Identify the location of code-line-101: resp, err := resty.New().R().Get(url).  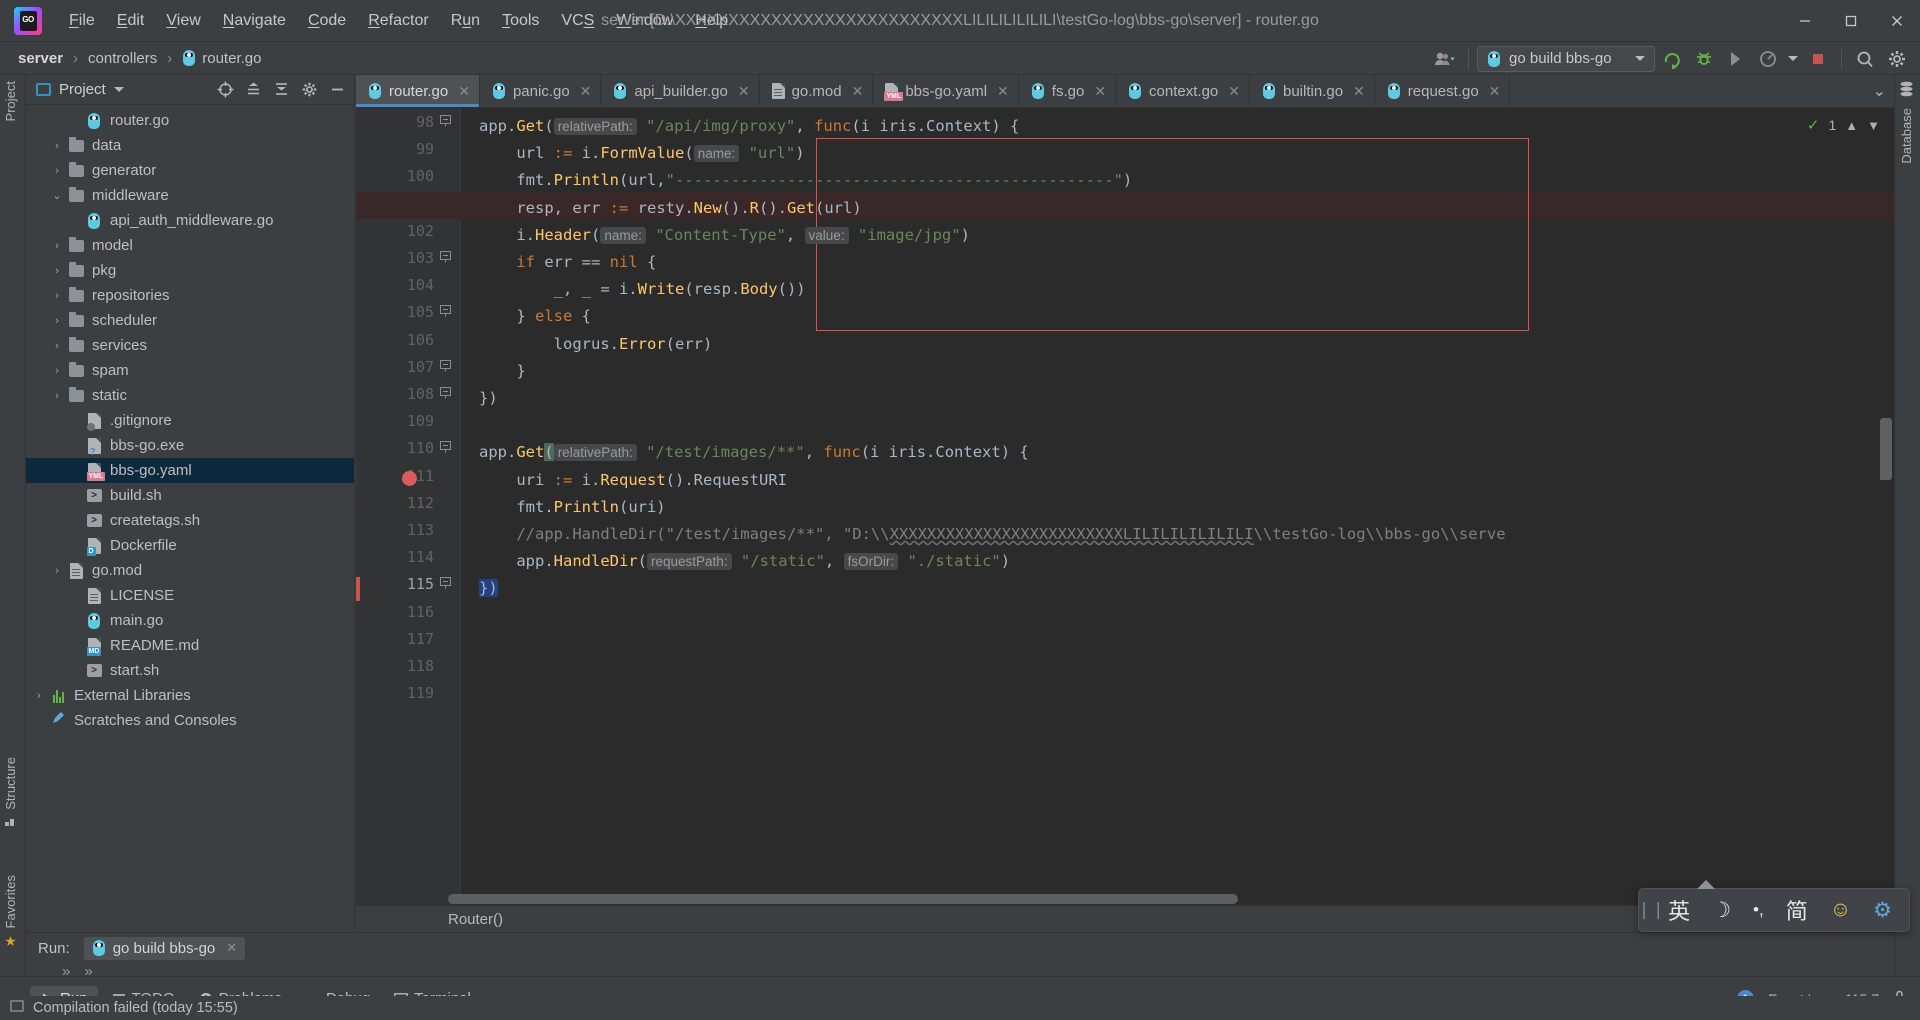
(661, 208).